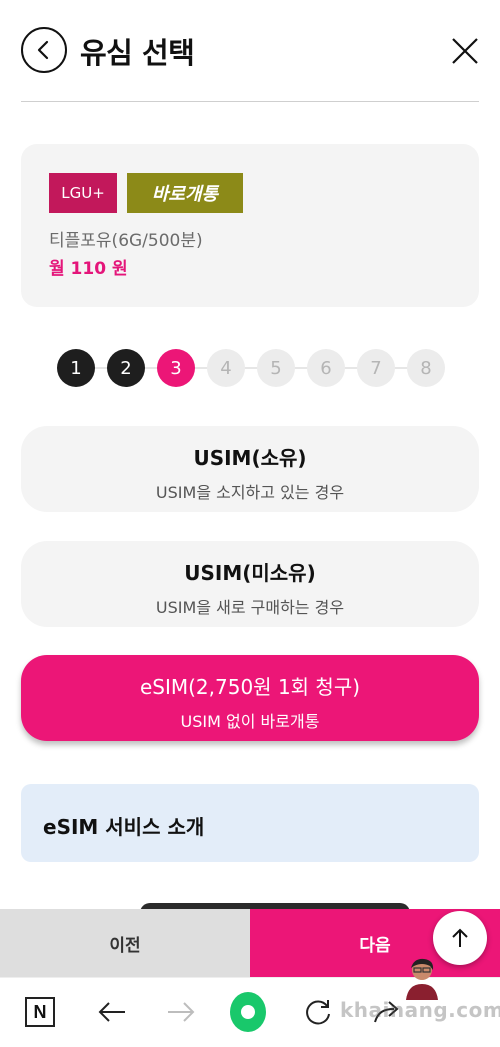 This screenshot has width=500, height=1047. What do you see at coordinates (251, 368) in the screenshot?
I see `step-indicator: 1 2 3 4 5 6 7 8` at bounding box center [251, 368].